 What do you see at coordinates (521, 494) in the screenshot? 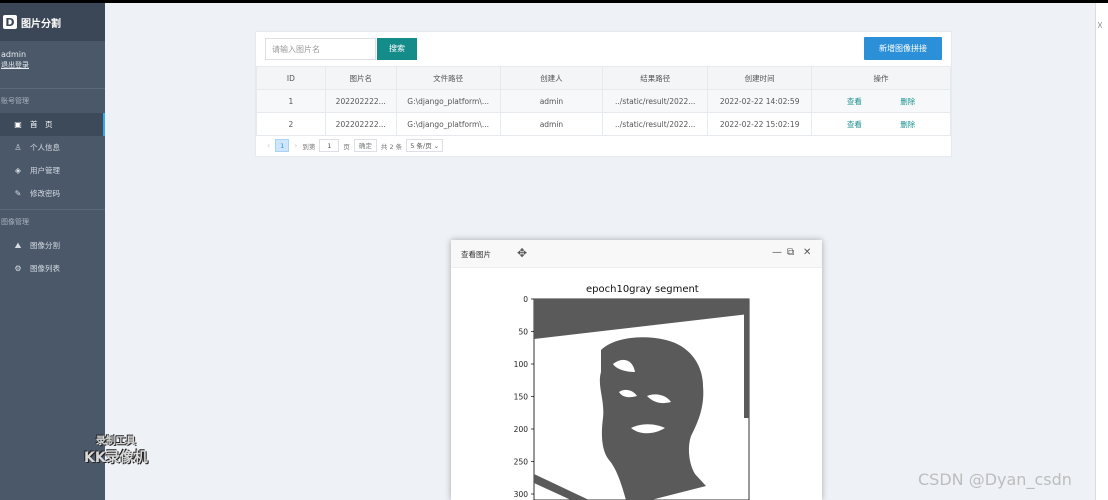
I see `y-tick-label: 300` at bounding box center [521, 494].